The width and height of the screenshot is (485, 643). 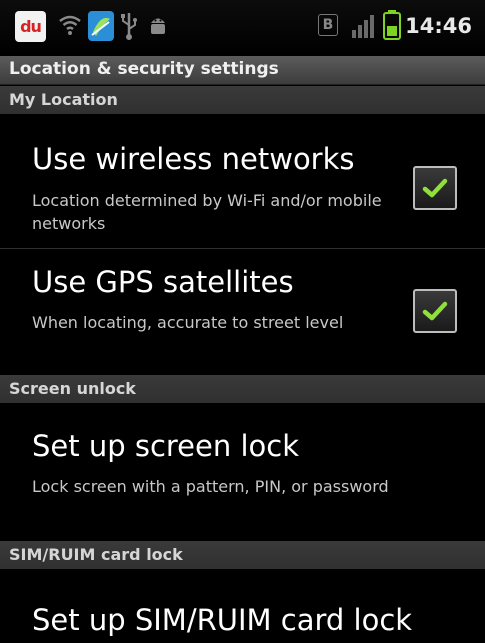 I want to click on section-header-my-location: My Location, so click(x=242, y=100).